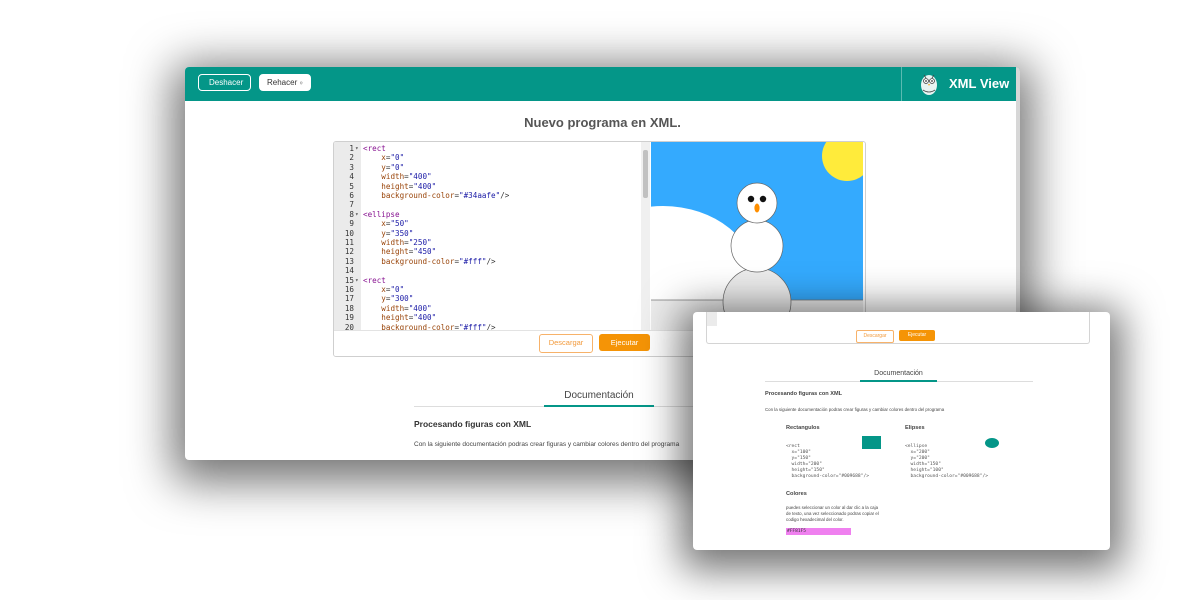 Image resolution: width=1200 pixels, height=600 pixels. I want to click on snowman-head, so click(757, 203).